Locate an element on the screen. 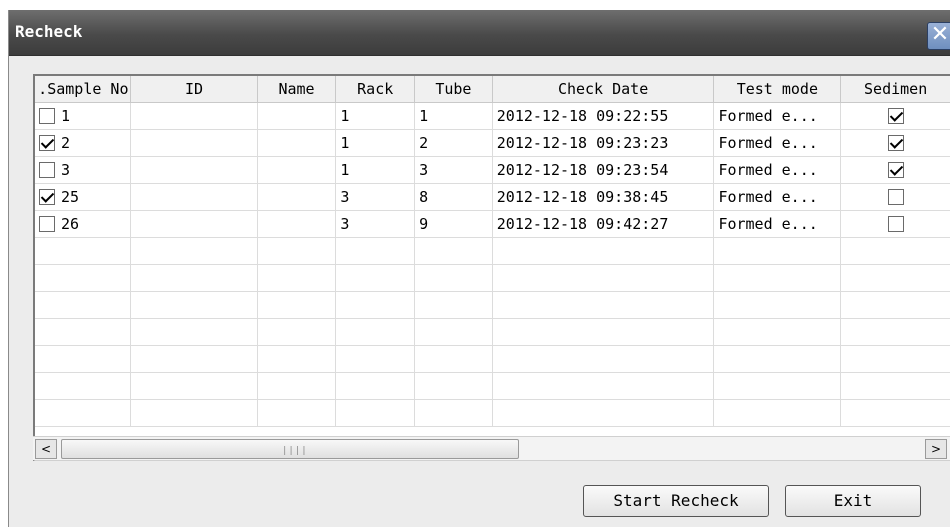 This screenshot has width=950, height=527. column-header: Rack is located at coordinates (375, 89).